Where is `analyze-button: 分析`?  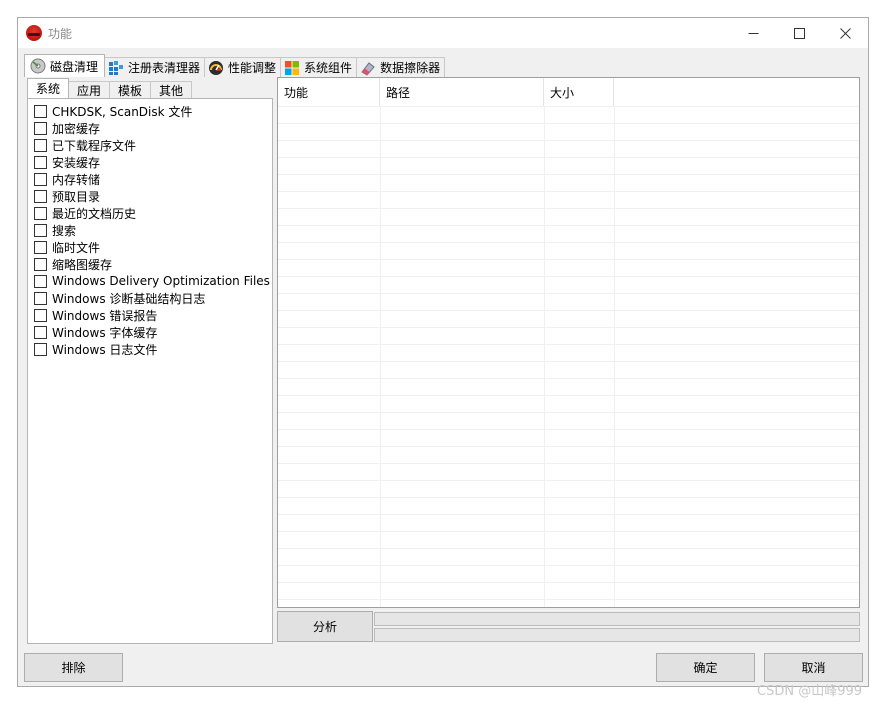
analyze-button: 分析 is located at coordinates (325, 626).